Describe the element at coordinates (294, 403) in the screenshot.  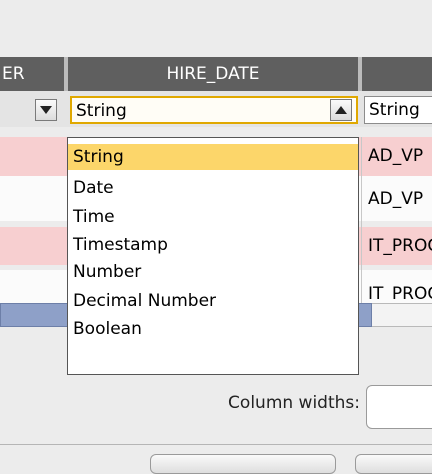
I see `column-widths-label: Column widths:` at that location.